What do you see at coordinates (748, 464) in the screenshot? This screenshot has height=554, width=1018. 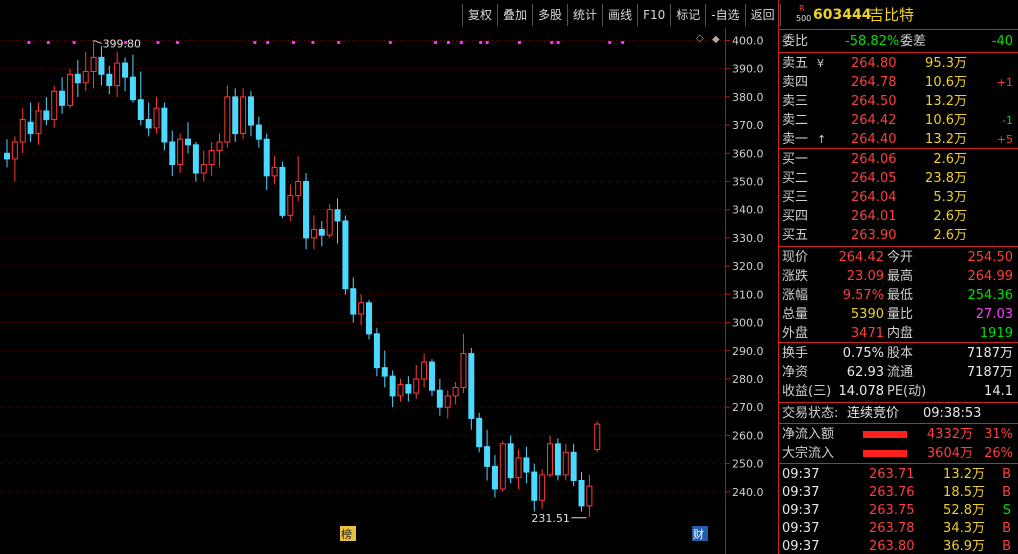 I see `y-tick-label: 250.0` at bounding box center [748, 464].